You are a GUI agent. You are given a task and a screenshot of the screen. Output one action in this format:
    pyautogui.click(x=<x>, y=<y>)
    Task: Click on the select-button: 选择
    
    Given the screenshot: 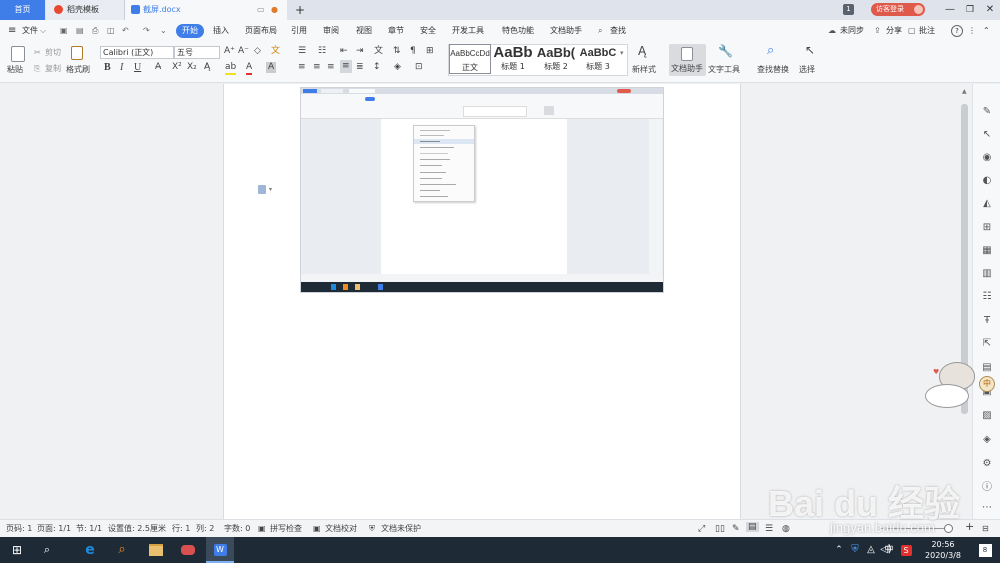 What is the action you would take?
    pyautogui.click(x=807, y=69)
    